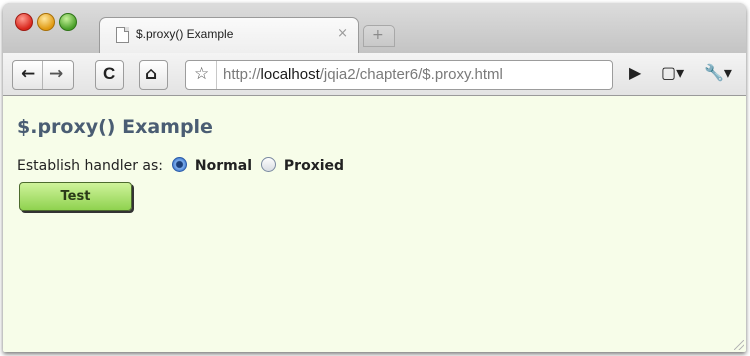 Image resolution: width=750 pixels, height=356 pixels. I want to click on reload-button: C, so click(109, 75).